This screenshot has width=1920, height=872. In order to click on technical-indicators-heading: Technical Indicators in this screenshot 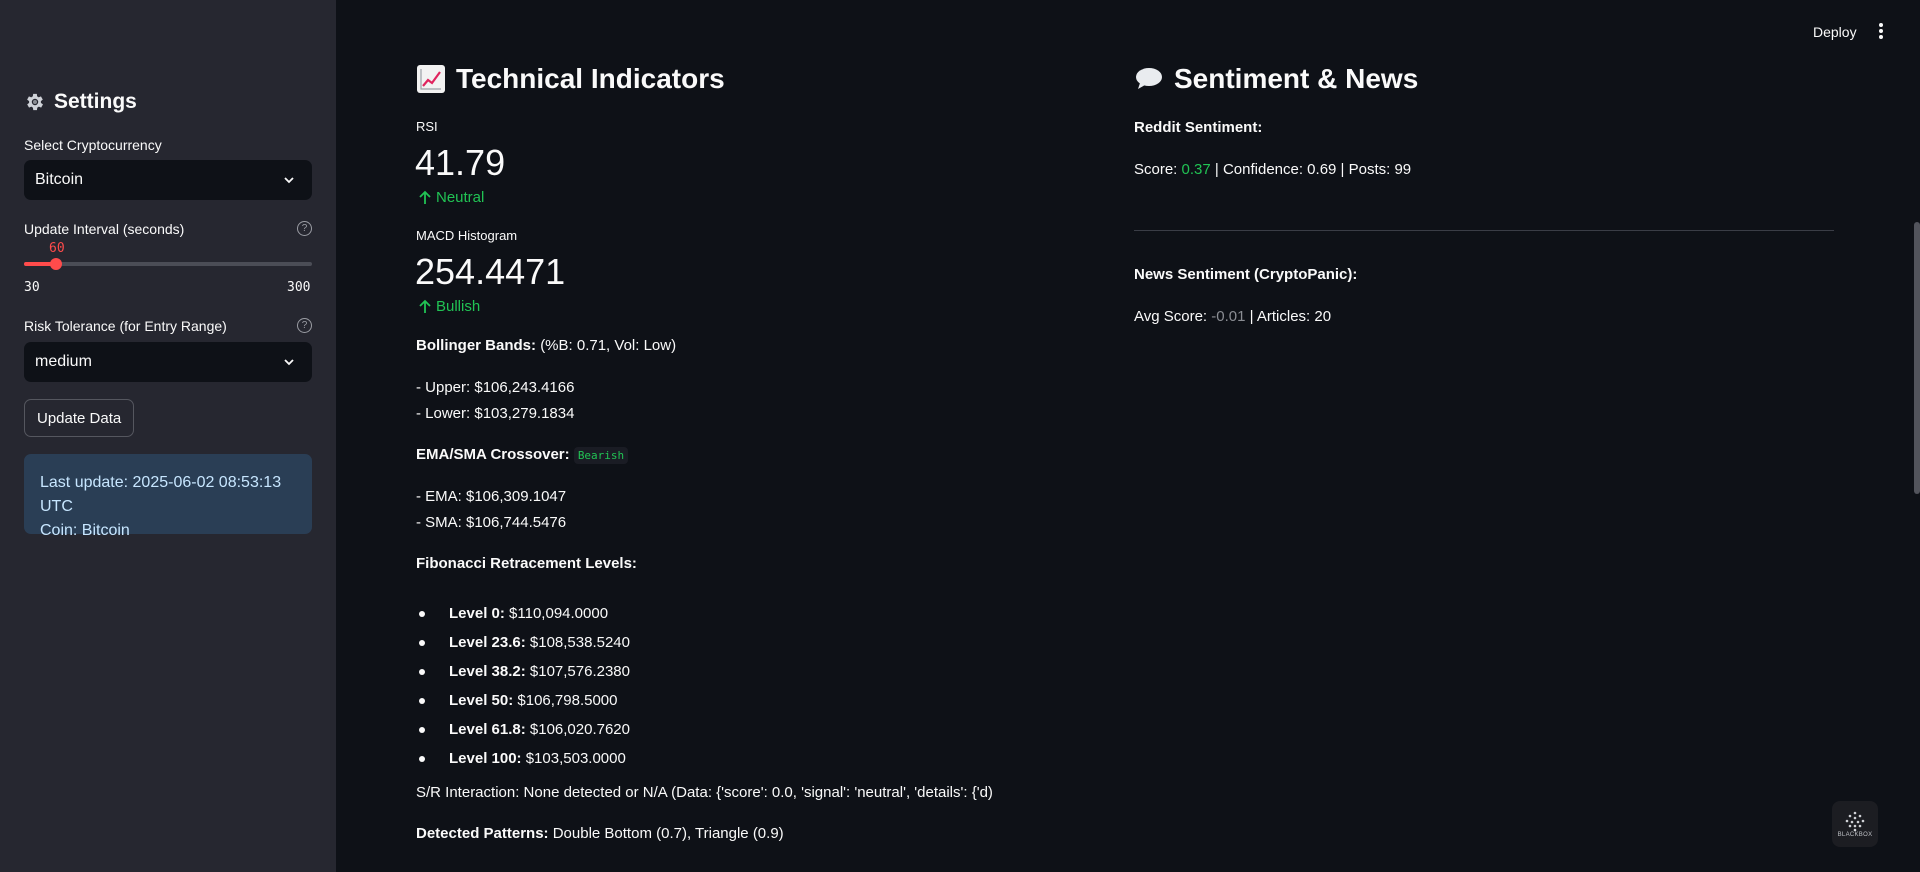, I will do `click(570, 79)`.